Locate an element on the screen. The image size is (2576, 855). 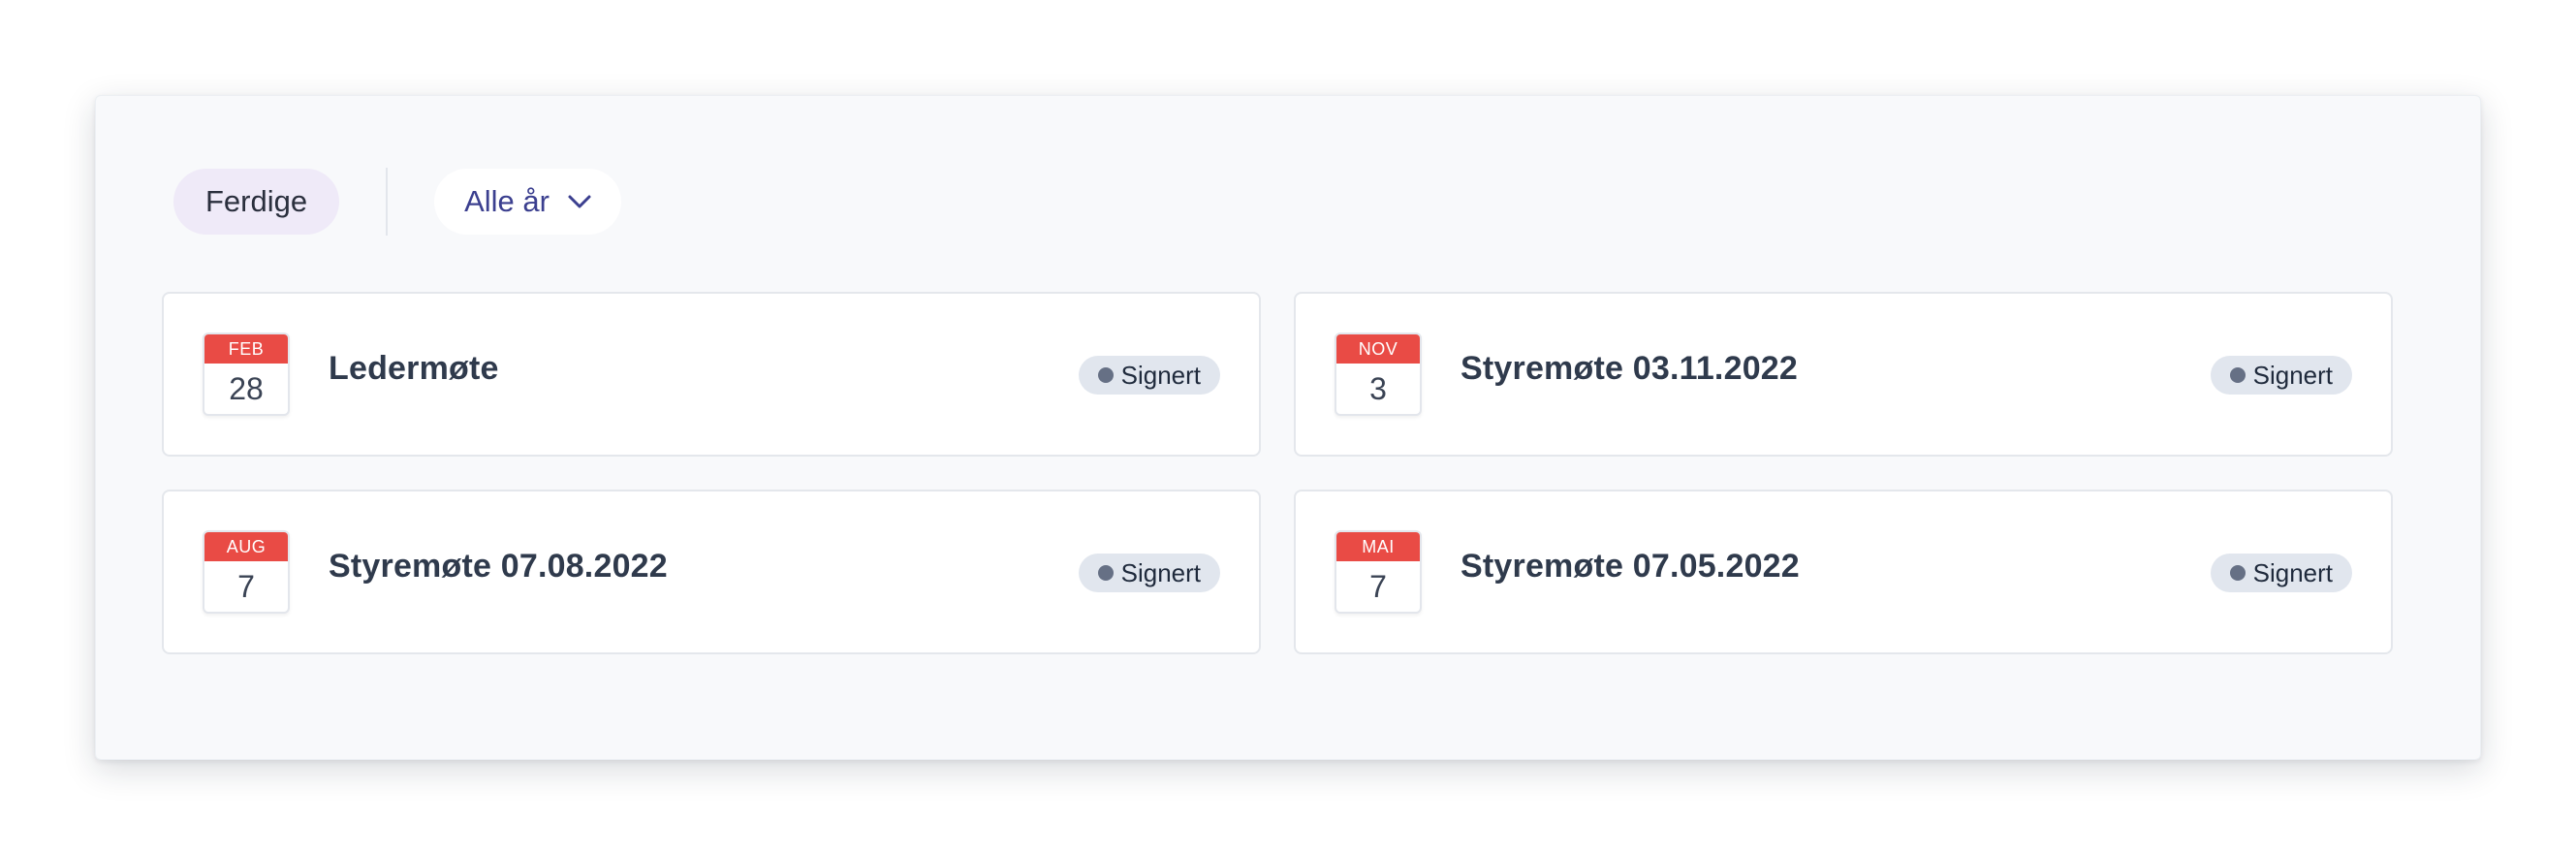
filter-completed-button: Ferdige is located at coordinates (256, 202).